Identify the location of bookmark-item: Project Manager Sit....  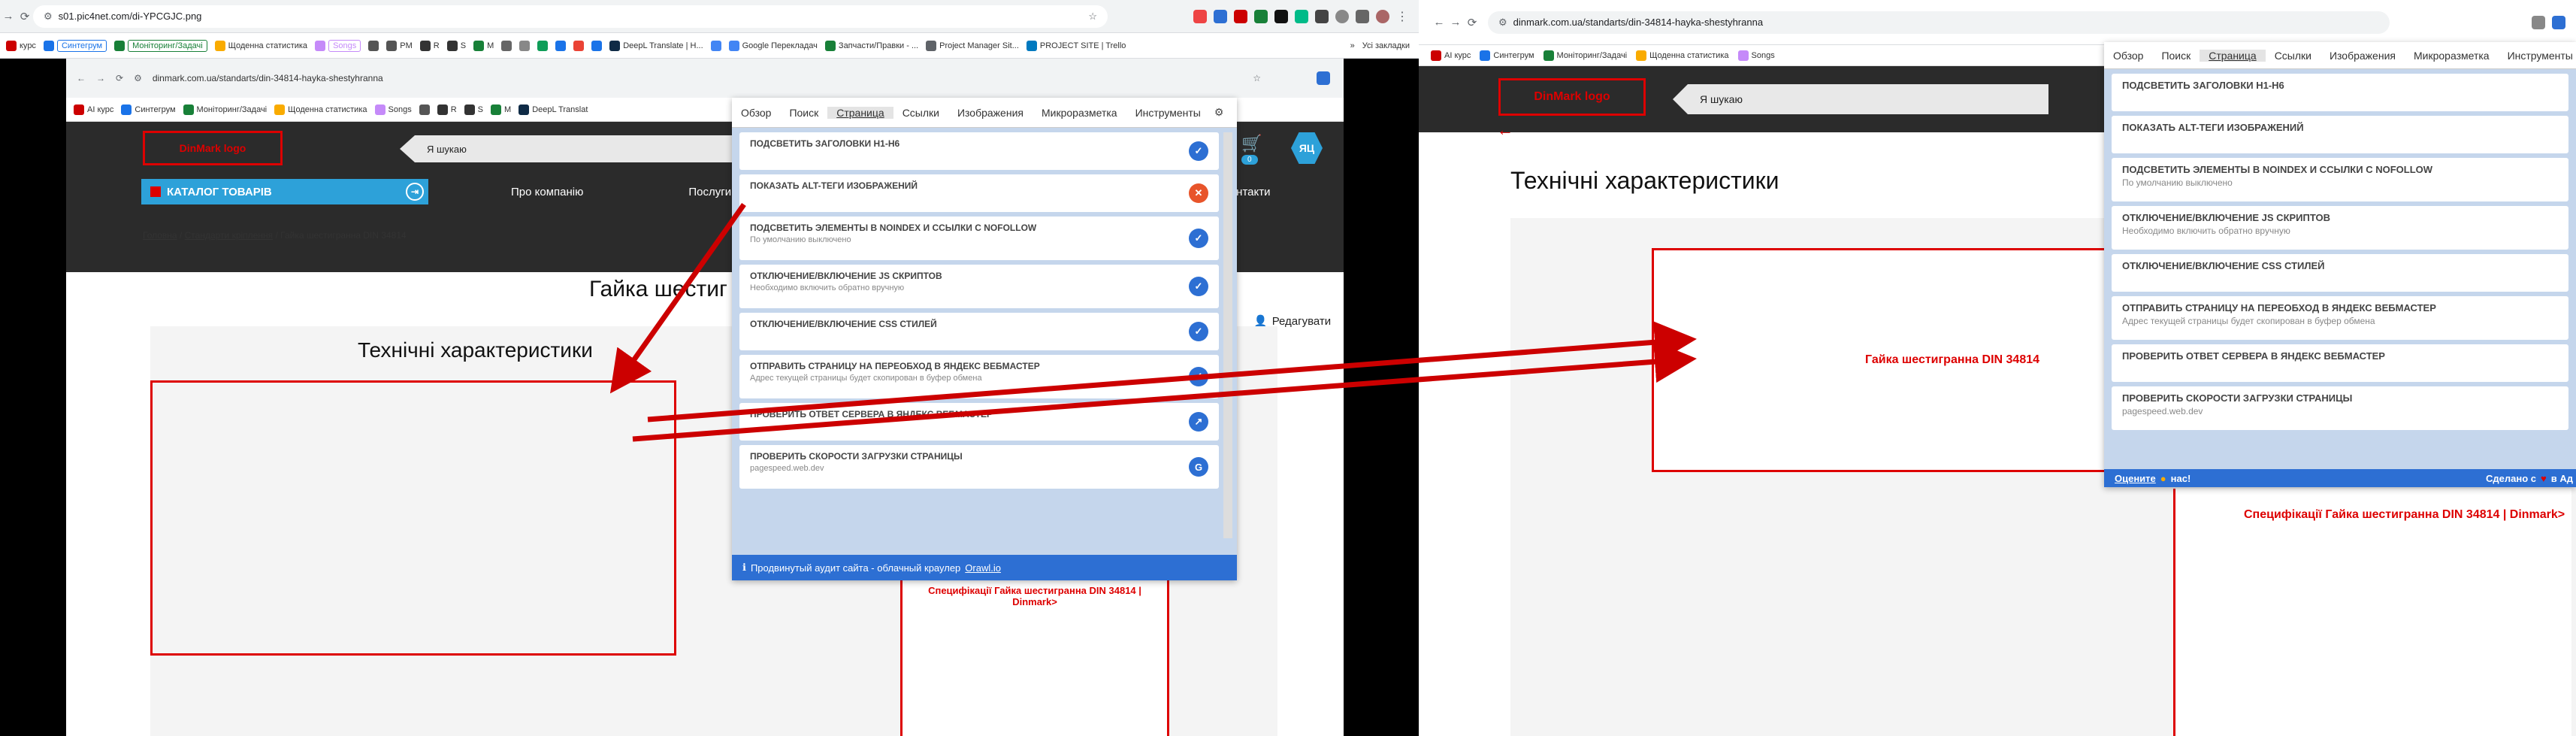
(973, 46).